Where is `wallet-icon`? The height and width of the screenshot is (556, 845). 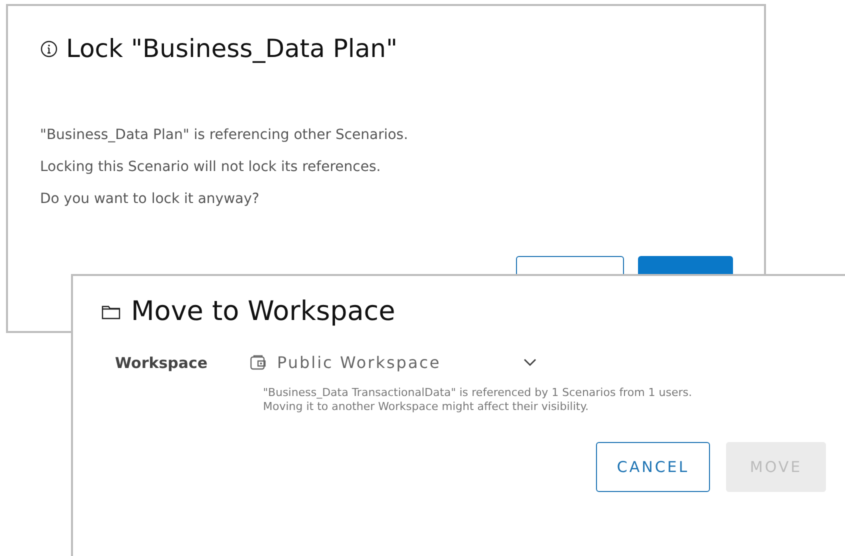
wallet-icon is located at coordinates (258, 363).